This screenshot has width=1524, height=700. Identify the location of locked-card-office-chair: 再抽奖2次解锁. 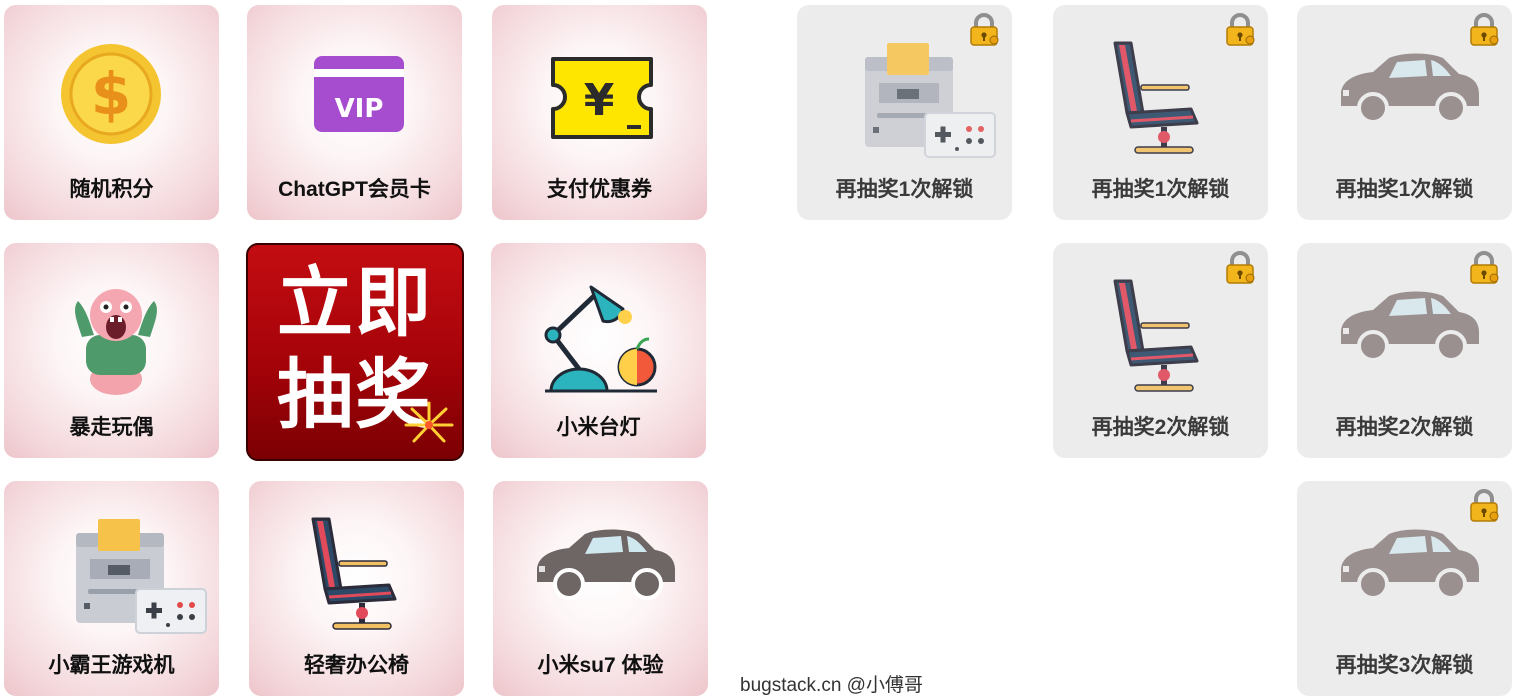
(1160, 350).